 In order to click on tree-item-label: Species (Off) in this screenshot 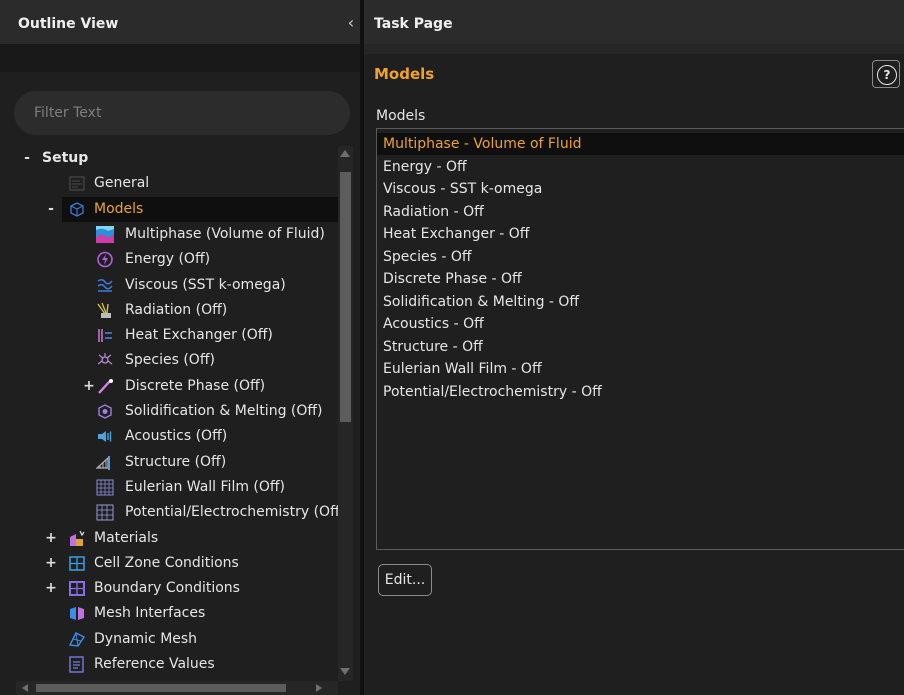, I will do `click(170, 360)`.